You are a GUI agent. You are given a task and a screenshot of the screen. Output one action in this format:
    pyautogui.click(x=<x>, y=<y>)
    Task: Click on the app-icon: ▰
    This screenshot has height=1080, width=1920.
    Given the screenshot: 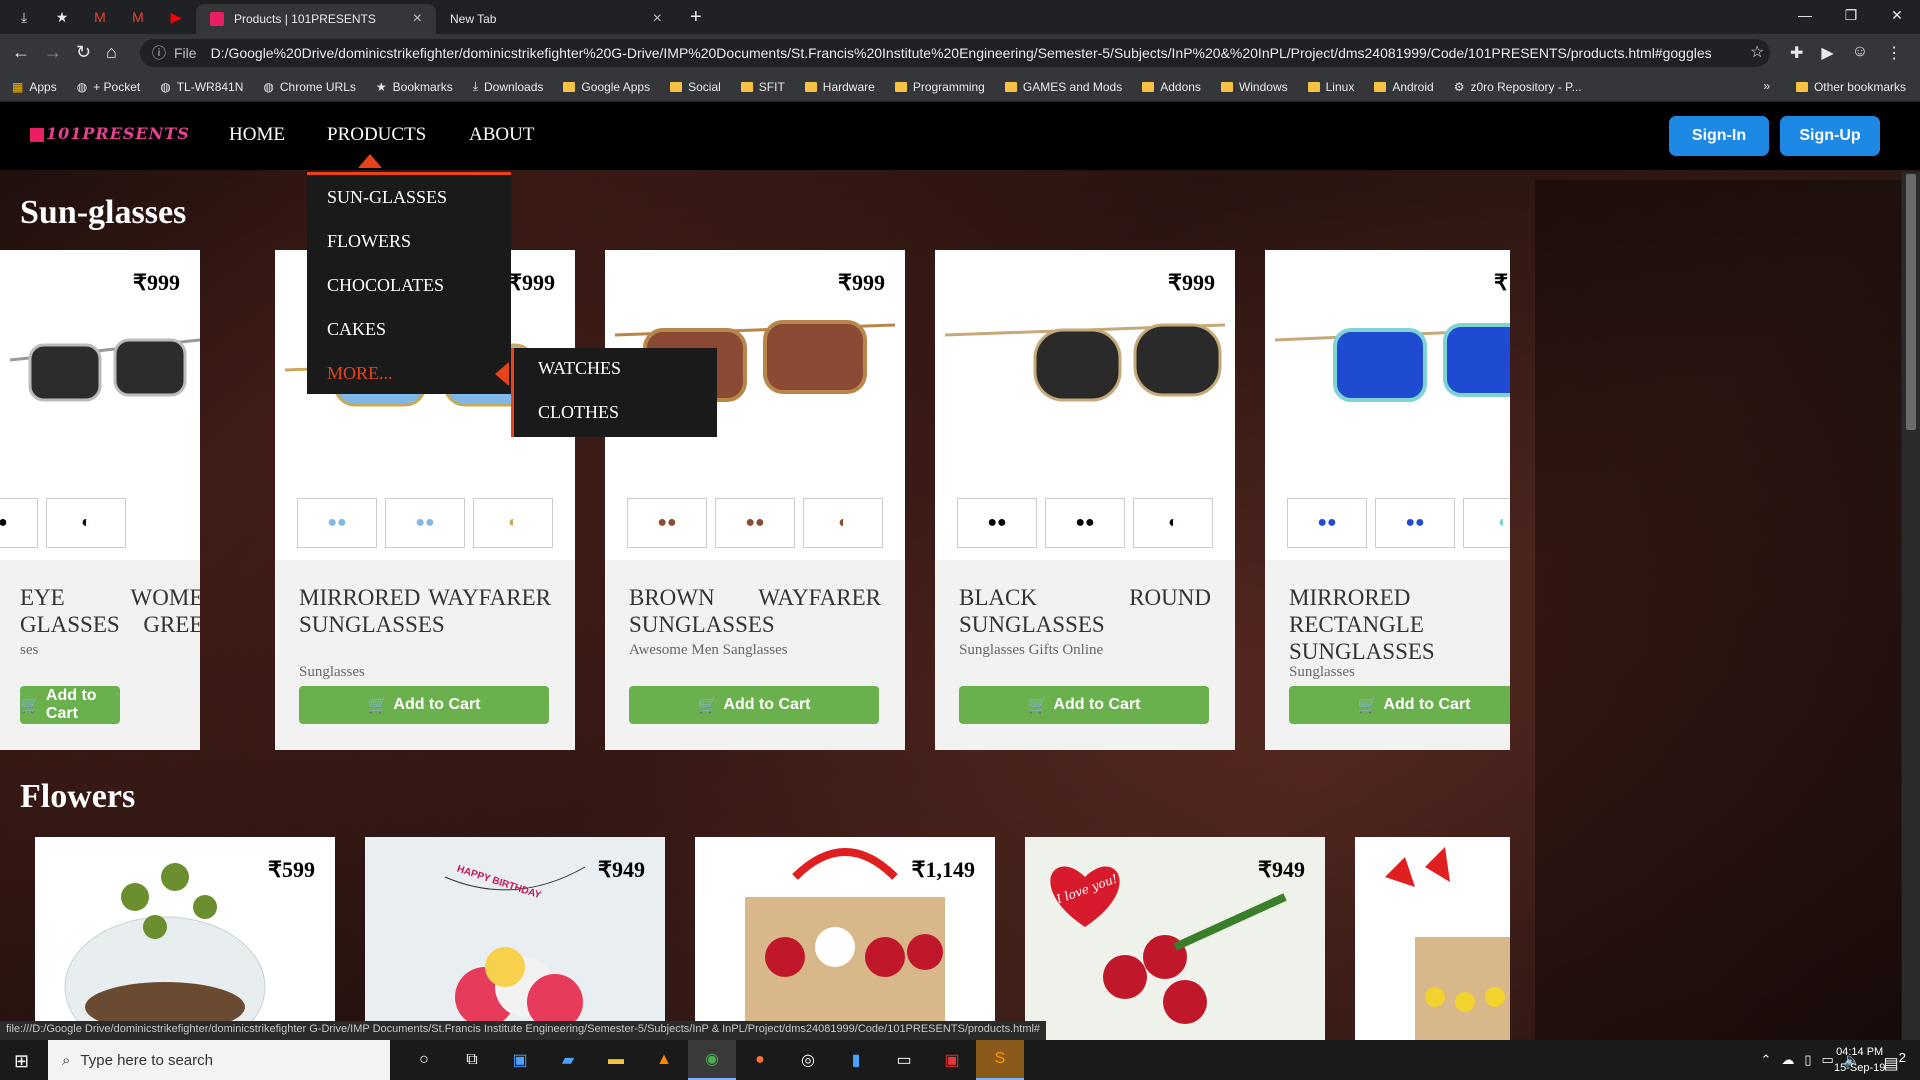 What is the action you would take?
    pyautogui.click(x=568, y=1060)
    